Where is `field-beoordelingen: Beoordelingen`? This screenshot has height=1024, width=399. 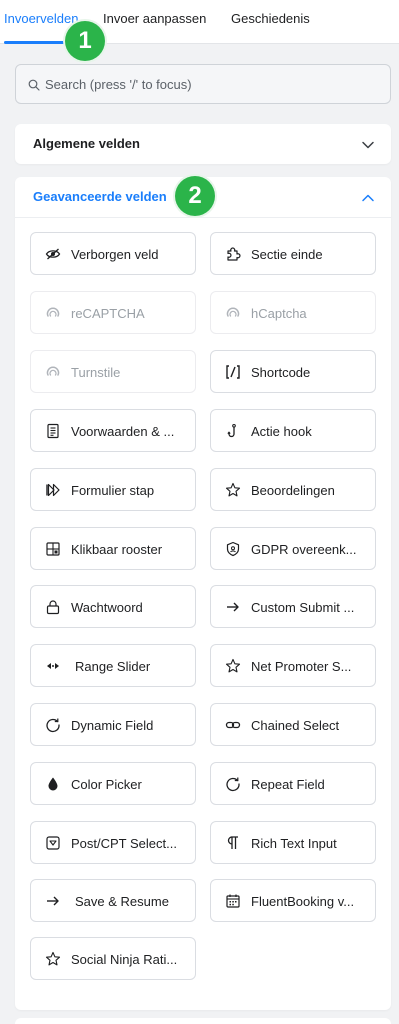
field-beoordelingen: Beoordelingen is located at coordinates (293, 489).